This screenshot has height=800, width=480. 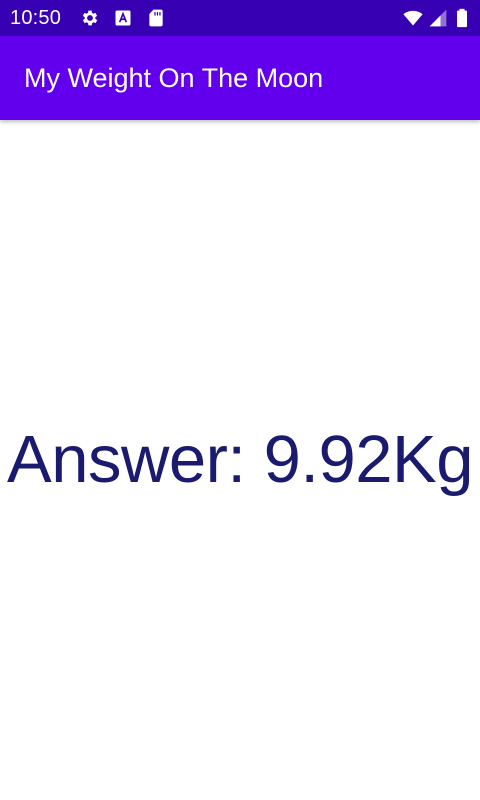 What do you see at coordinates (174, 78) in the screenshot?
I see `app-title: My Weight On The Moon` at bounding box center [174, 78].